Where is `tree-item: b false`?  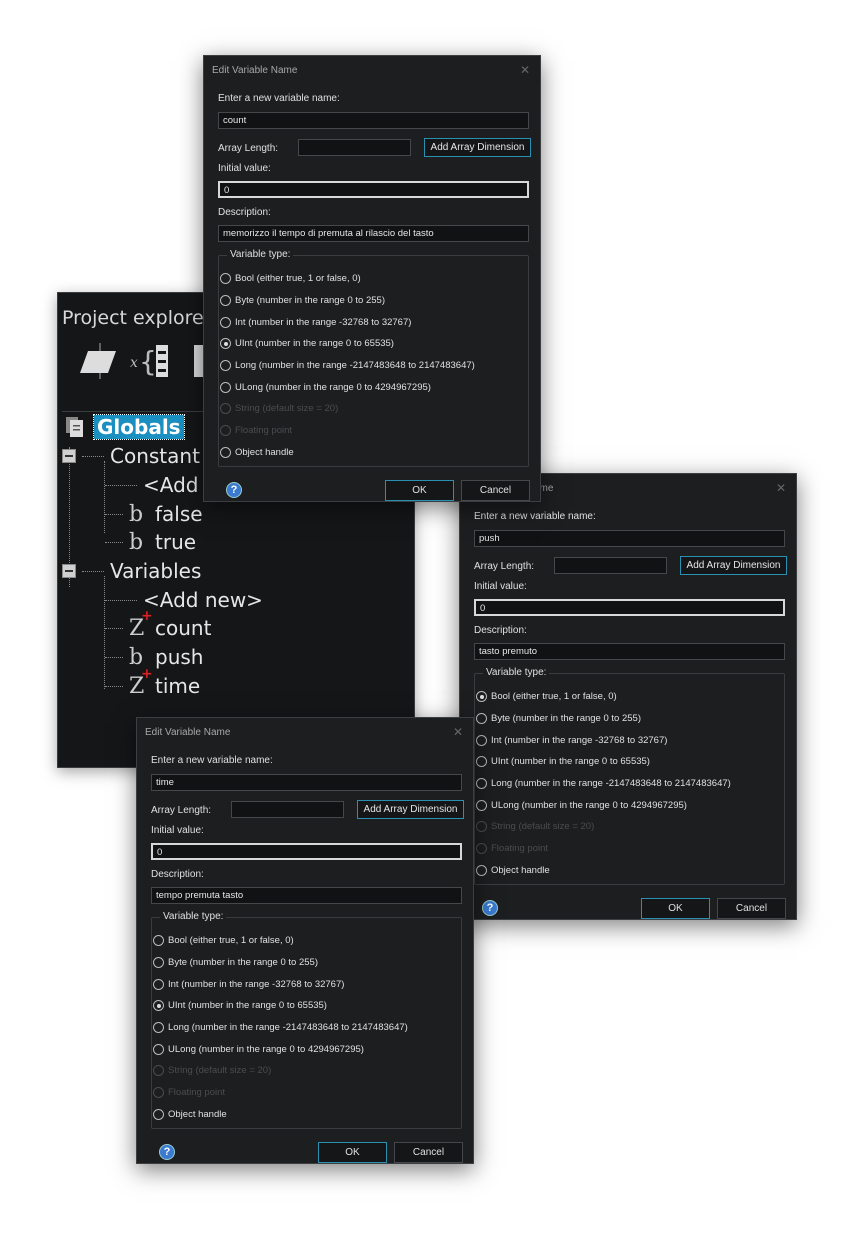 tree-item: b false is located at coordinates (154, 514).